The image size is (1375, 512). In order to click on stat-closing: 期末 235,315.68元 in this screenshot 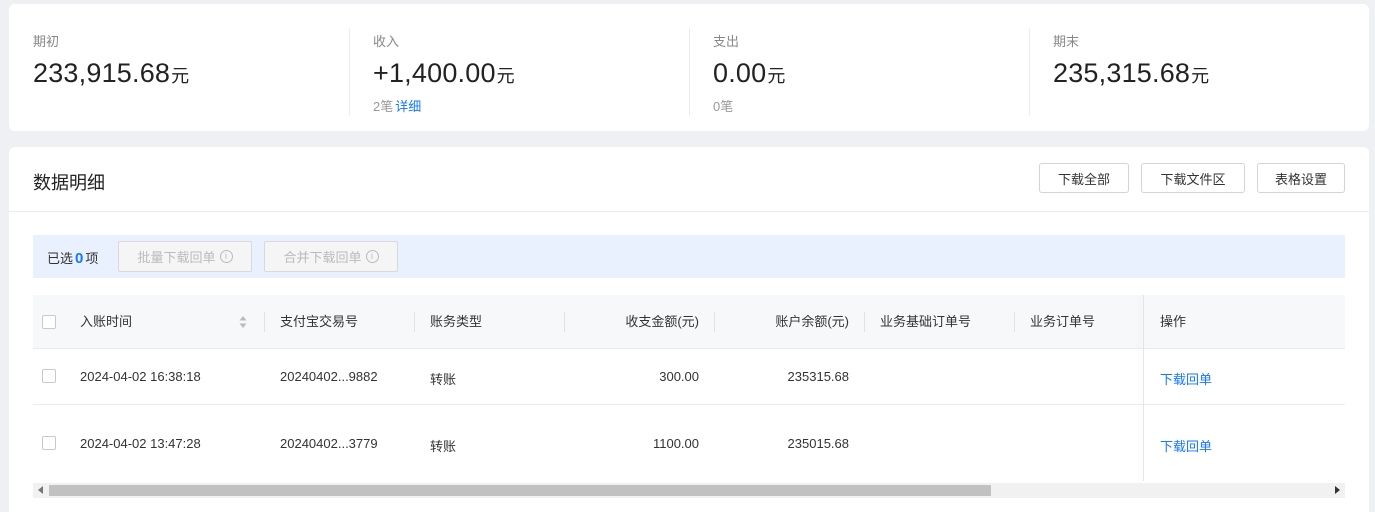, I will do `click(1203, 67)`.